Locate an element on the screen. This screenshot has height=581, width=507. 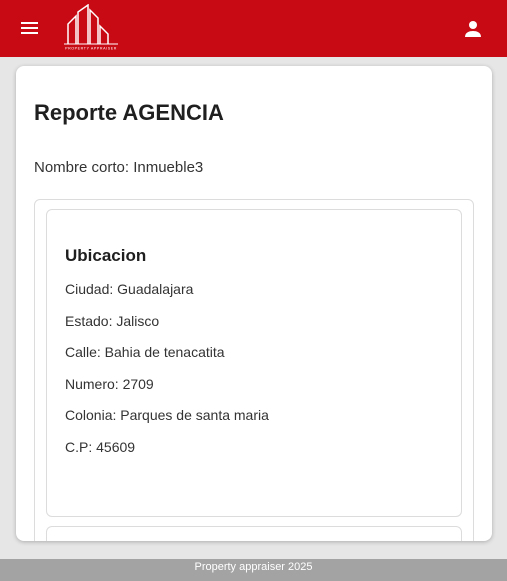
footer: Property appraiser 2025 is located at coordinates (253, 570).